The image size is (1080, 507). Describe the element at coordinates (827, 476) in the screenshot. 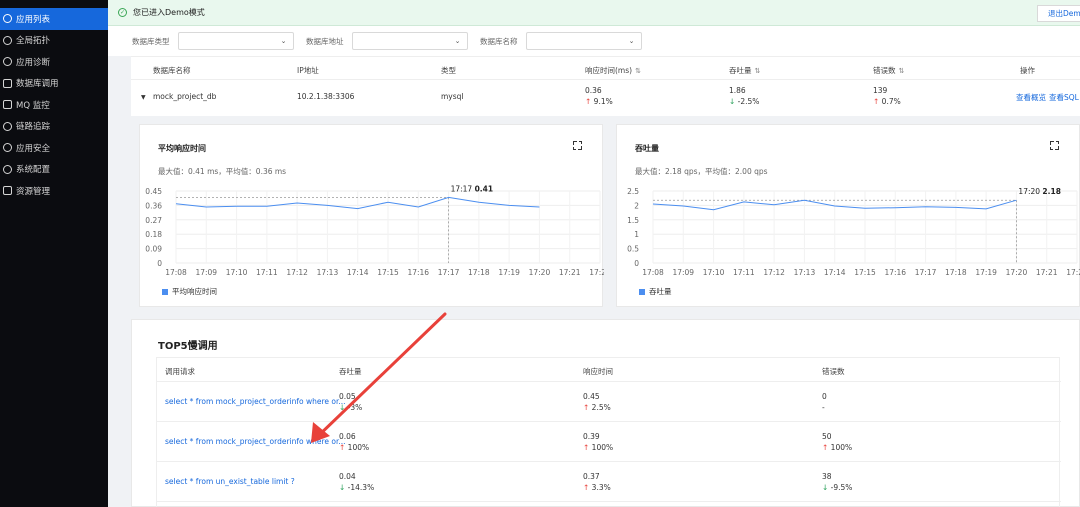

I see `err-value: 38` at that location.